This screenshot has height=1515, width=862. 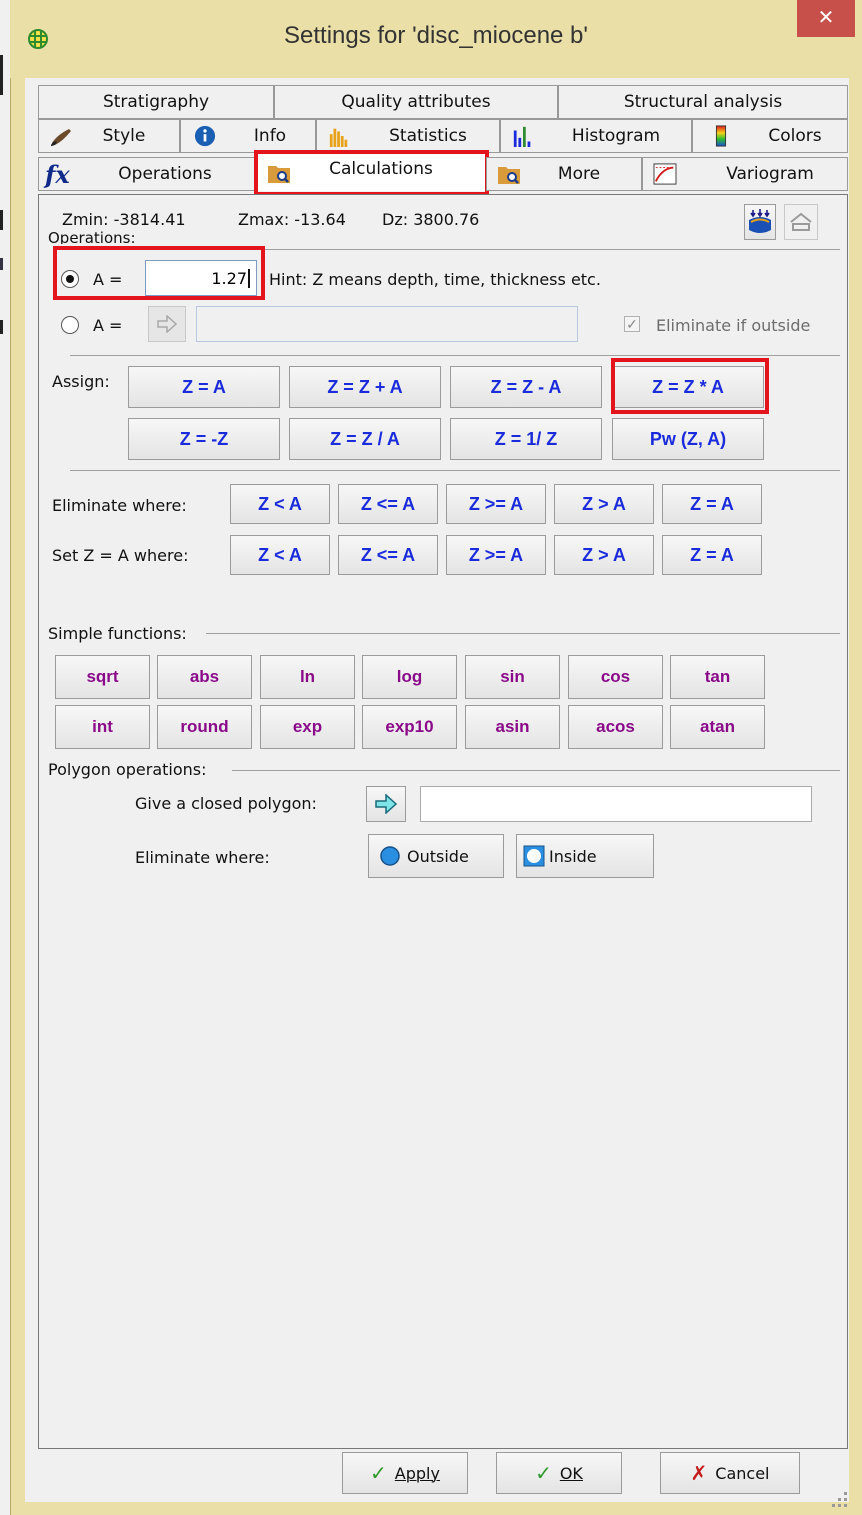 I want to click on eliminate-z-eq-a-button: Z = A, so click(x=712, y=504).